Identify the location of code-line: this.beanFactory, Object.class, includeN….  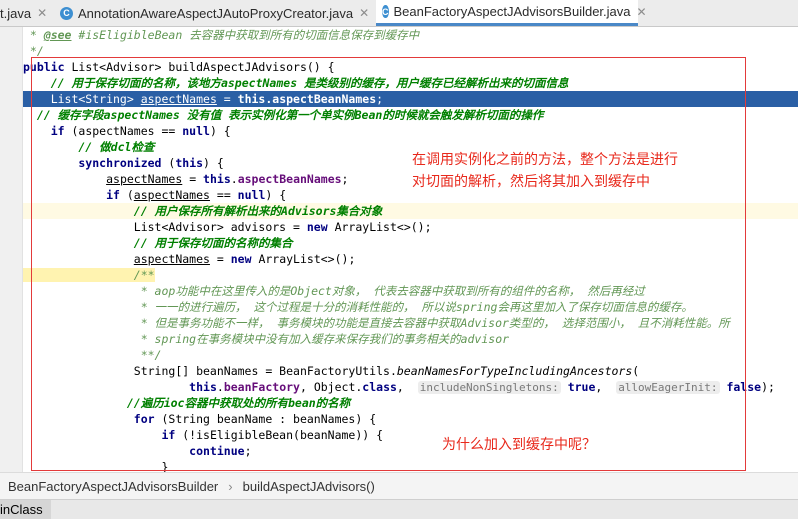
(410, 387).